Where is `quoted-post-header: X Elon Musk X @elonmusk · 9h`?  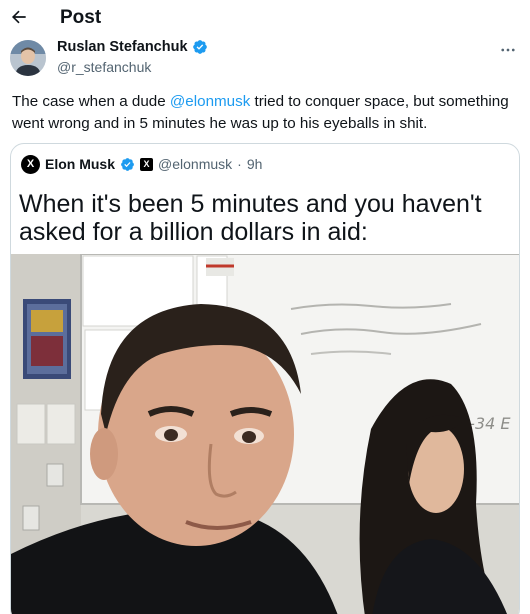
quoted-post-header: X Elon Musk X @elonmusk · 9h is located at coordinates (141, 164).